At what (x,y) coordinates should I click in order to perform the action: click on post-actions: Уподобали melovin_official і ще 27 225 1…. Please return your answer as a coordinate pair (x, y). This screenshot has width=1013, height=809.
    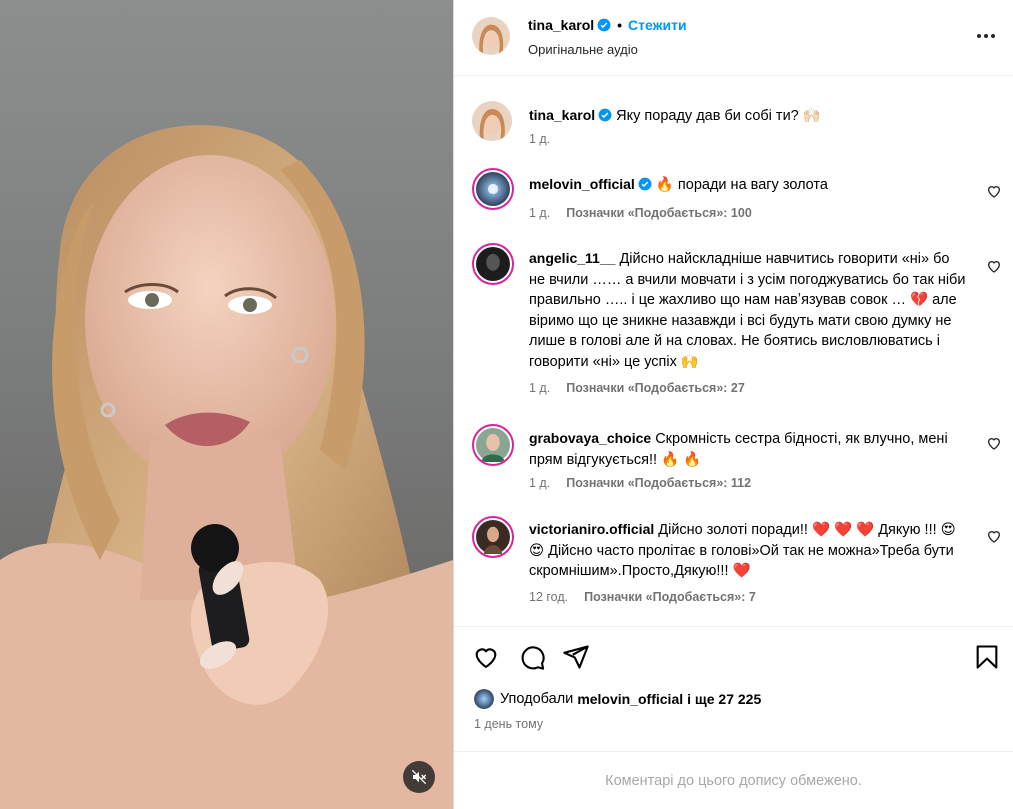
    Looking at the image, I should click on (733, 688).